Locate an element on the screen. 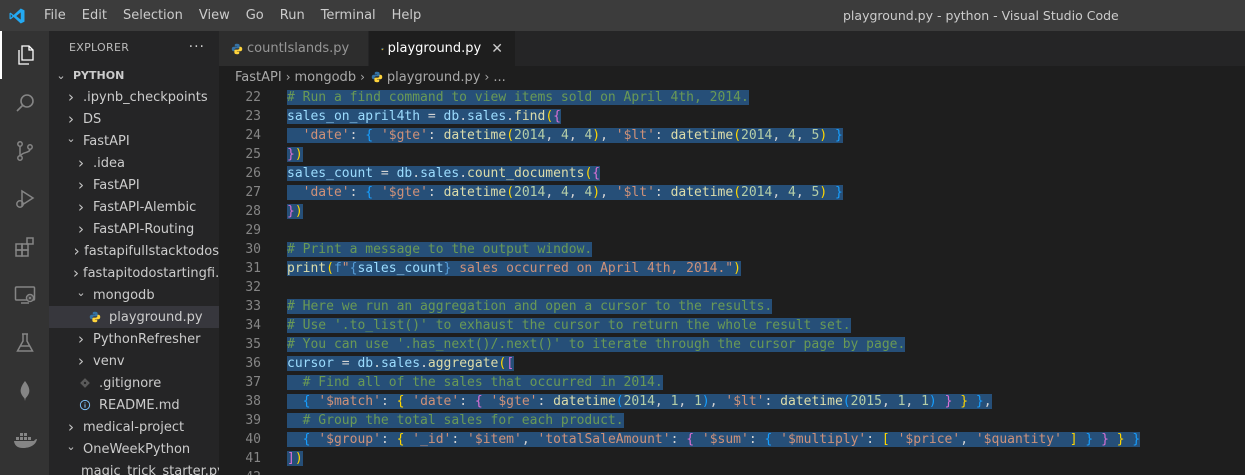 The image size is (1245, 475). line-number: 29 is located at coordinates (253, 230).